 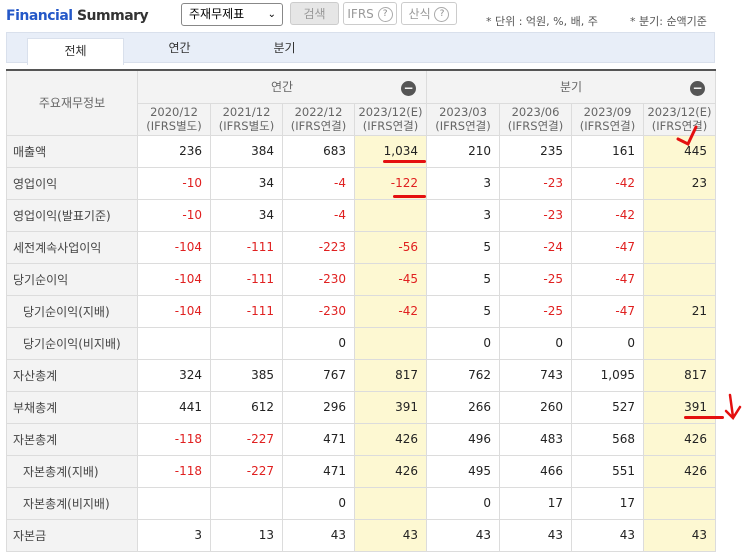 I want to click on table-cell: 296, so click(x=318, y=407).